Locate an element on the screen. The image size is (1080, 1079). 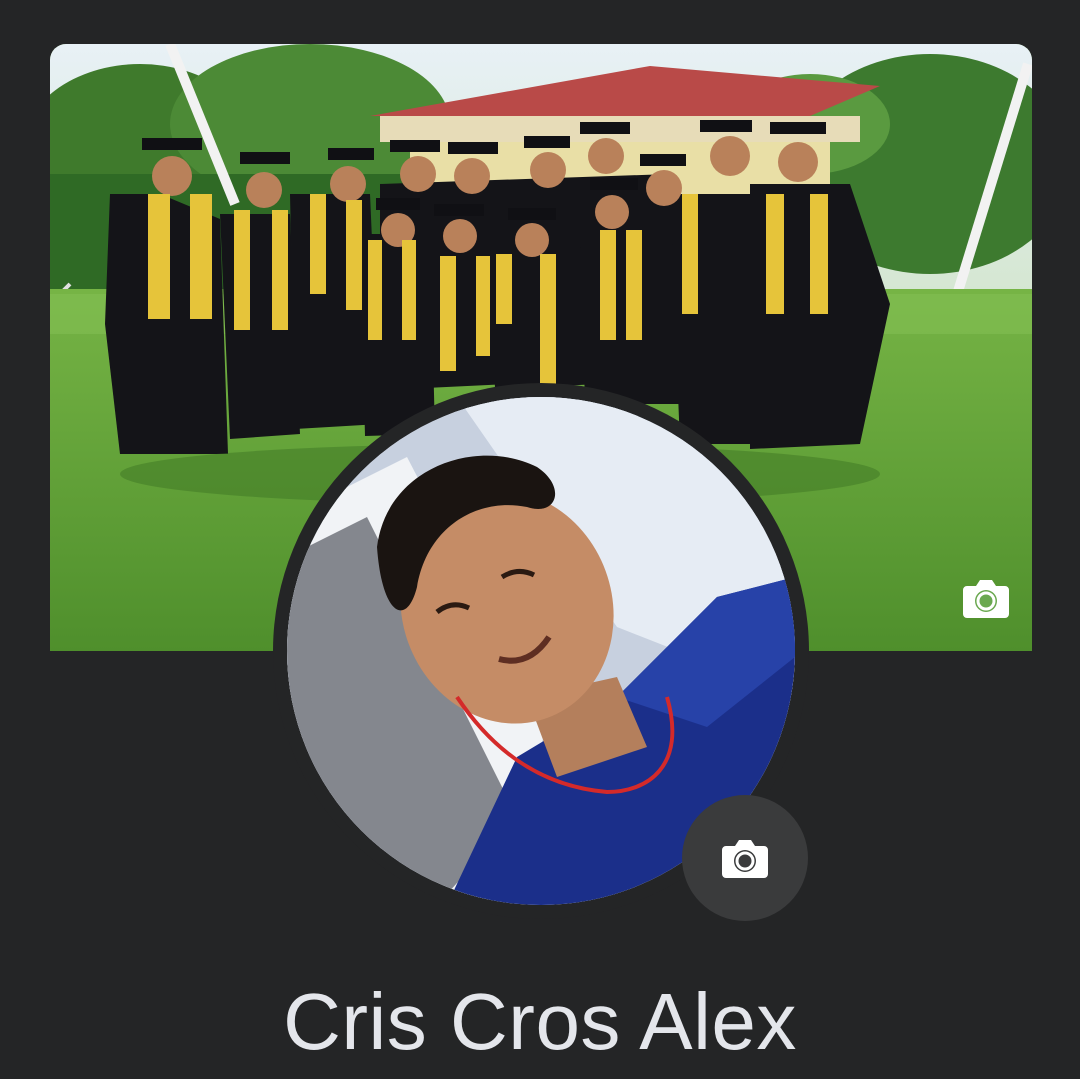
profile-name: Cris Cros Alex is located at coordinates (540, 1021).